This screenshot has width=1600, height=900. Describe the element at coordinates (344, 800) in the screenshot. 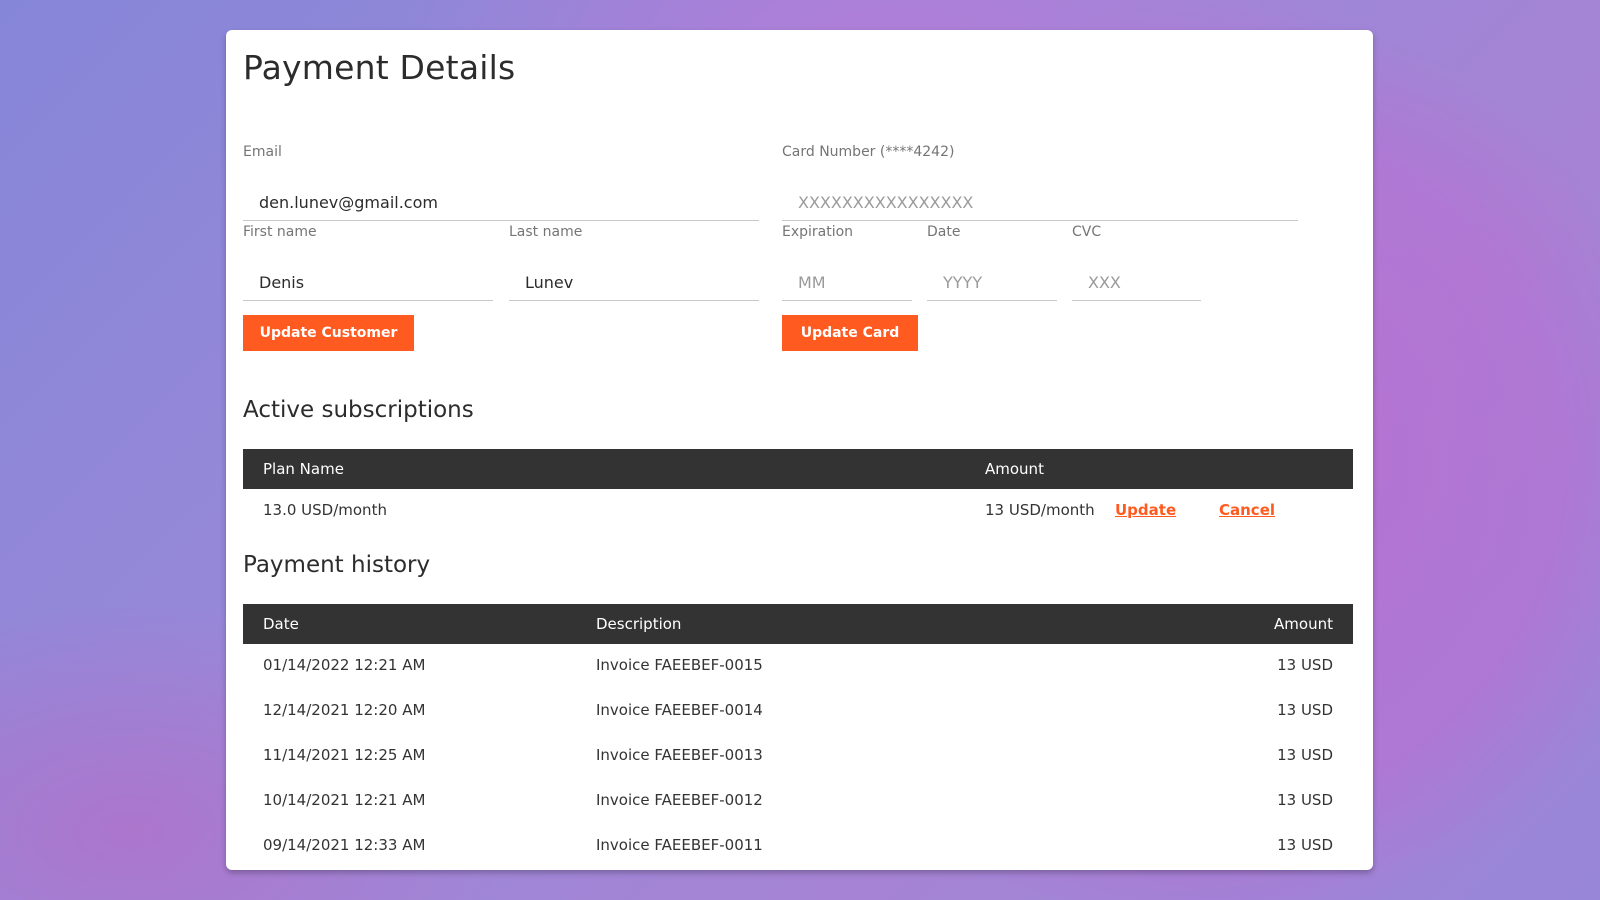

I see `date-cell: 10/14/2021 12:21 AM` at that location.